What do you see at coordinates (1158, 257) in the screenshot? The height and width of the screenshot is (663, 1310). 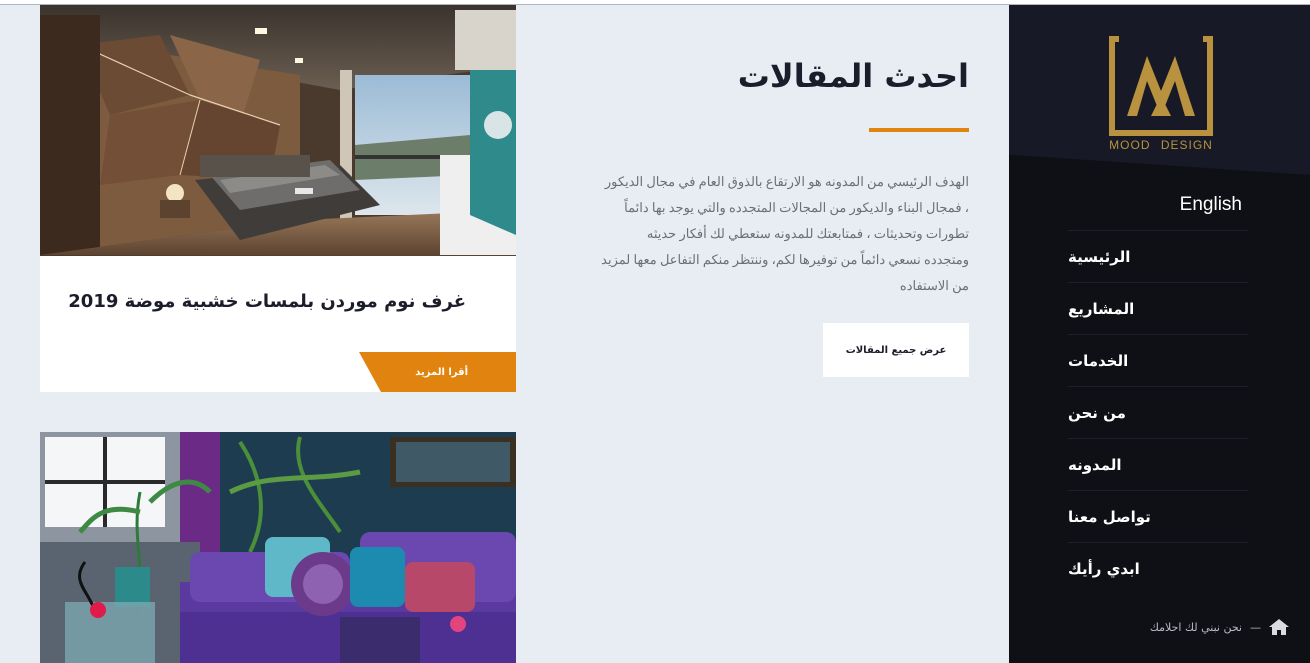 I see `nav-item-home: الرئيسية` at bounding box center [1158, 257].